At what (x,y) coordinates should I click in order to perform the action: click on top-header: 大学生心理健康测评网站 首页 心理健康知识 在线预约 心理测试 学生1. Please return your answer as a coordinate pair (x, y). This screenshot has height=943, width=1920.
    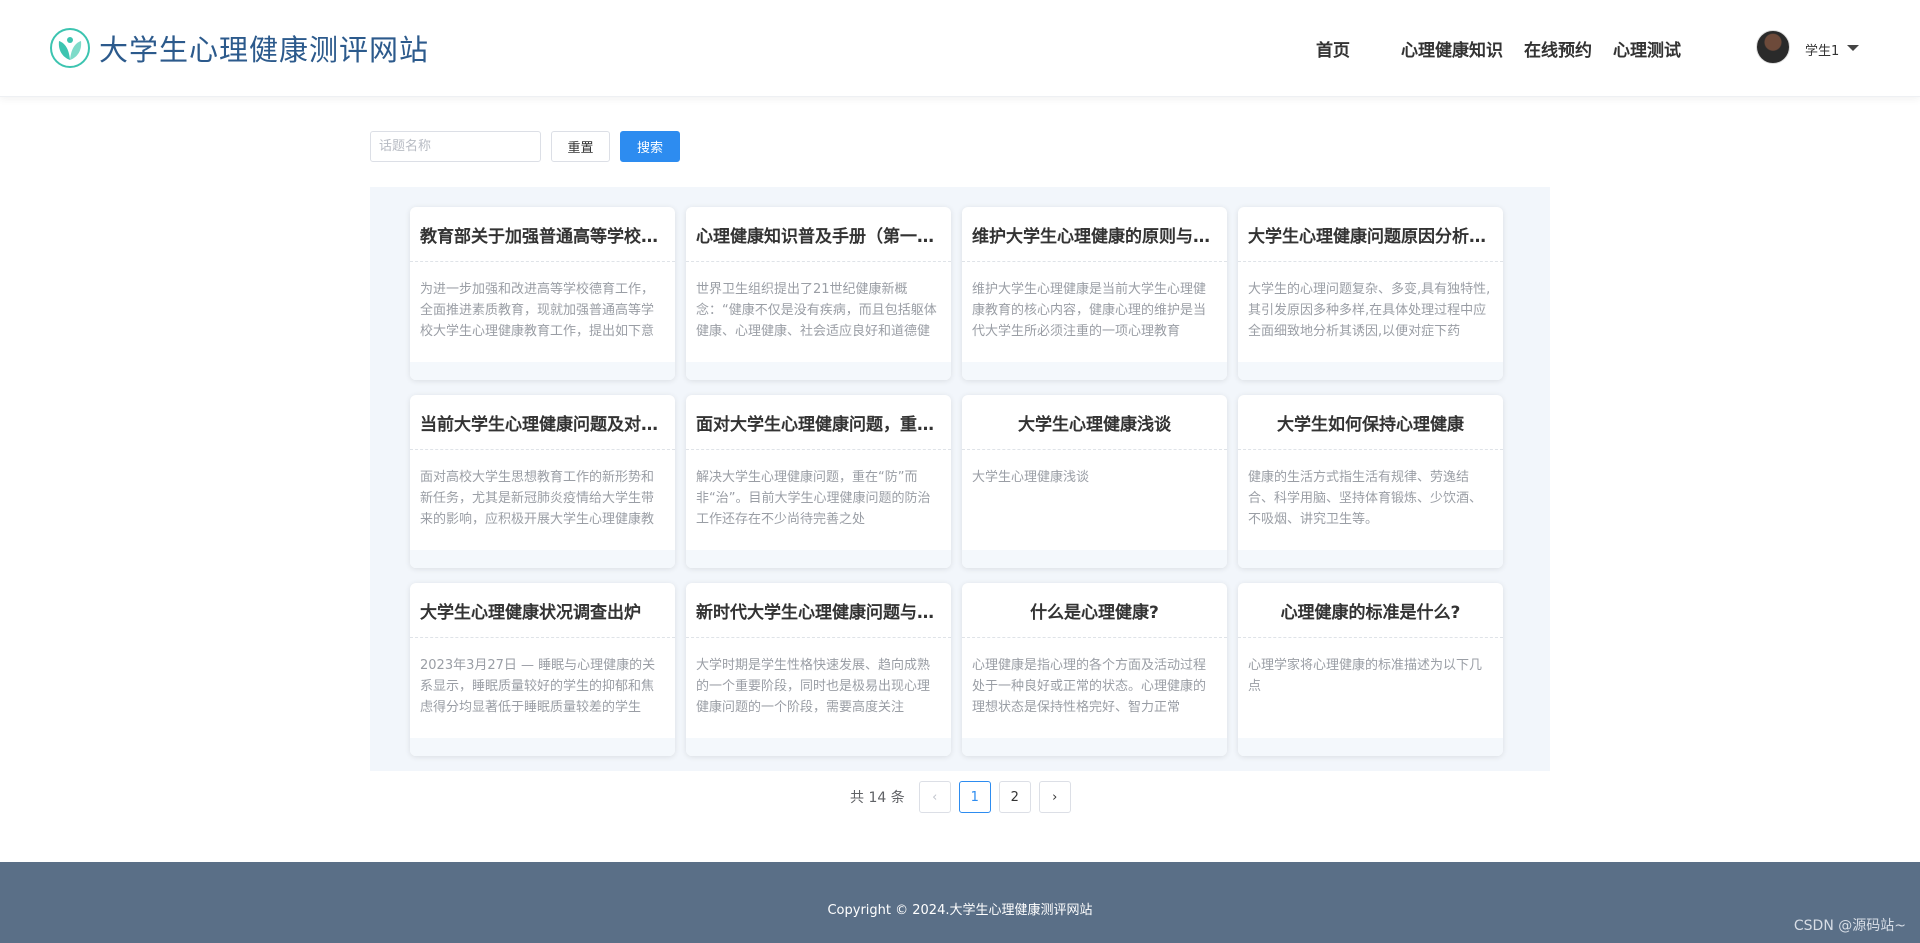
    Looking at the image, I should click on (960, 48).